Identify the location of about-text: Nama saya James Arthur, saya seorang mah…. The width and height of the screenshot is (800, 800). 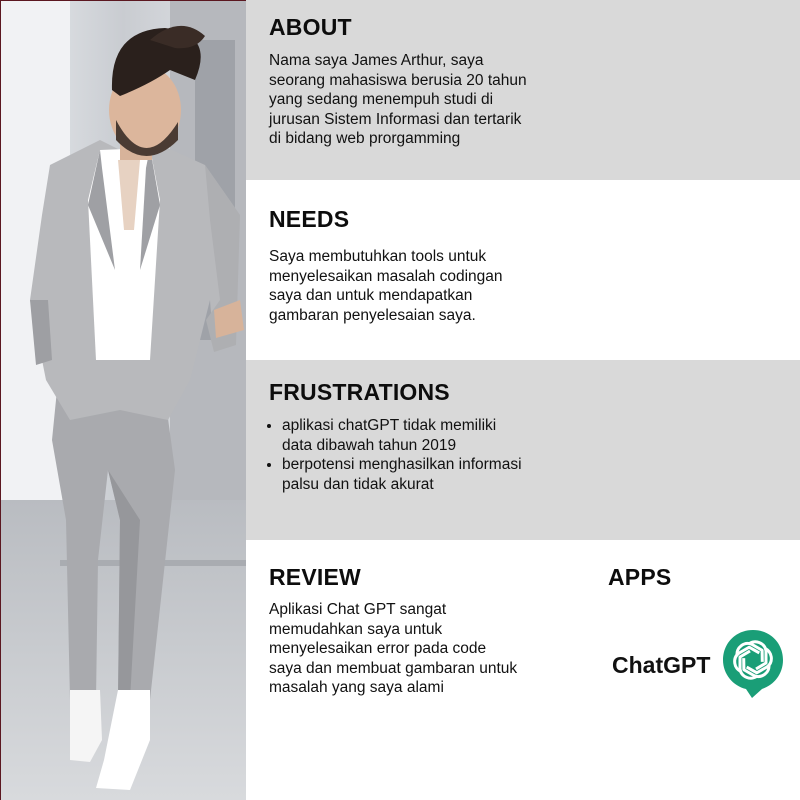
(398, 99).